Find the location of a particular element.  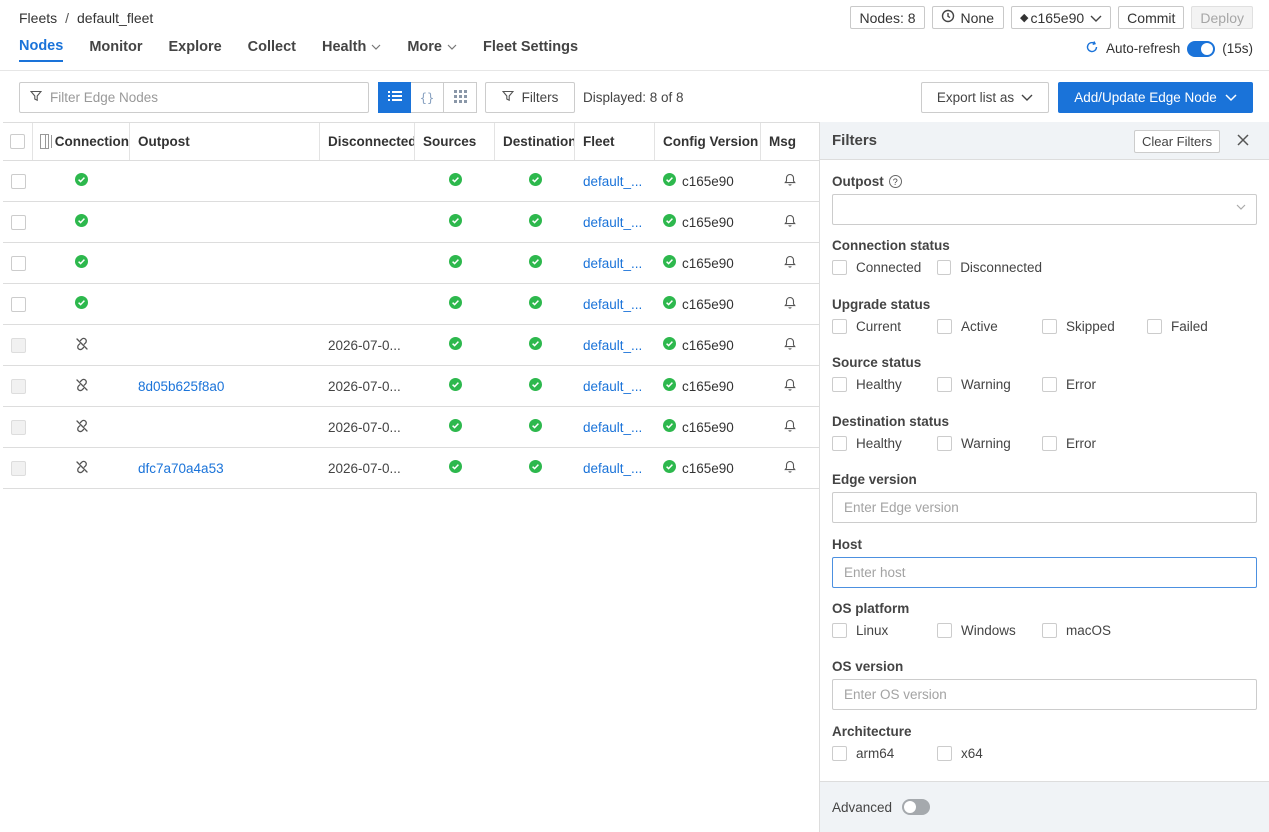

tab-explore: Explore is located at coordinates (194, 50).